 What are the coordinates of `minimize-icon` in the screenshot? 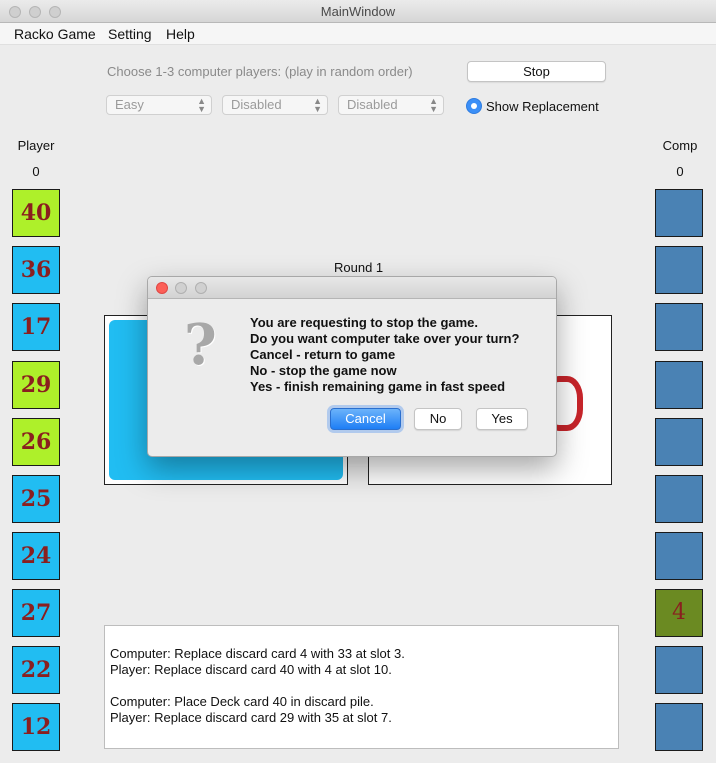 It's located at (181, 288).